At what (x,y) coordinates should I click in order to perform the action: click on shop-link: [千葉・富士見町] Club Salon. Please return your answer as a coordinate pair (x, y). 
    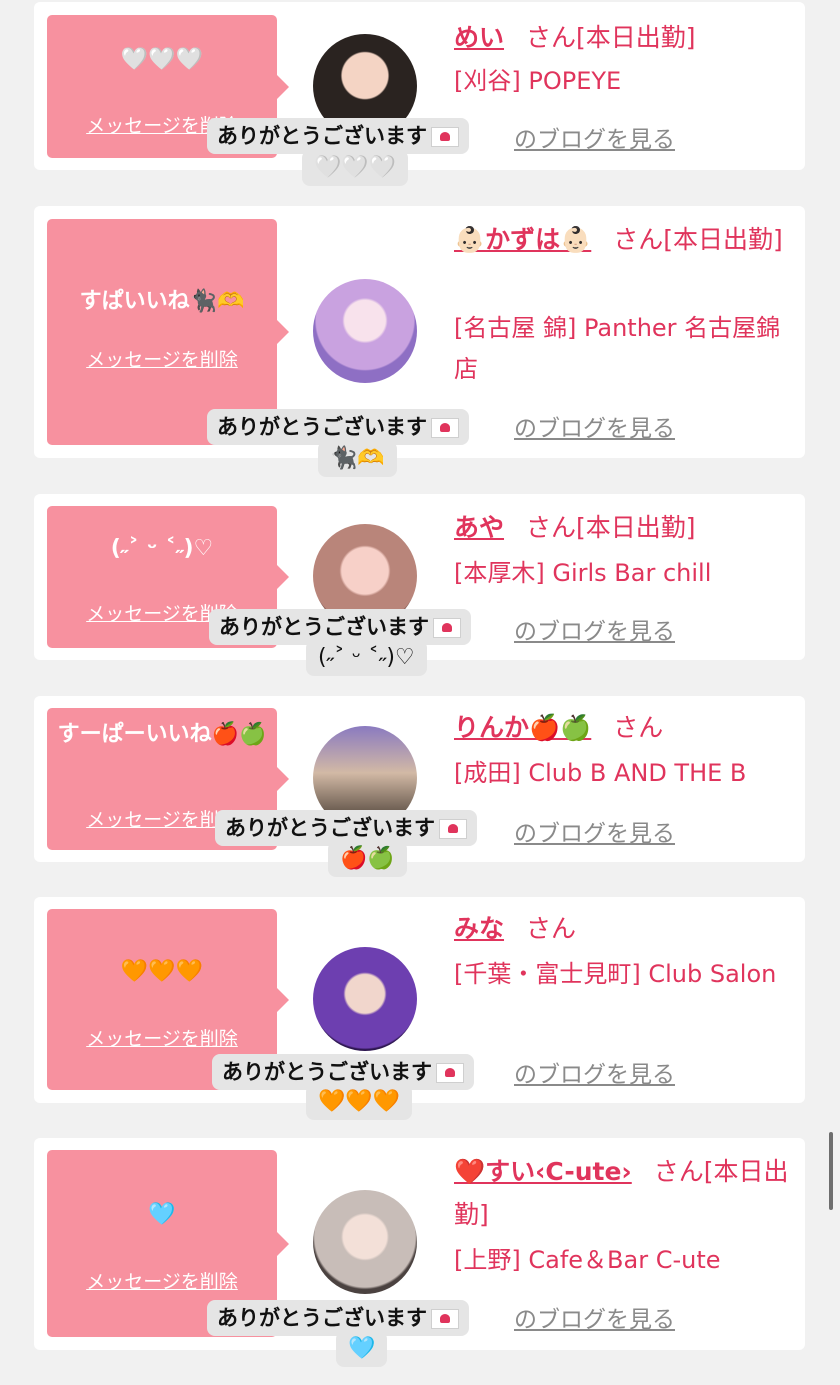
    Looking at the image, I should click on (626, 974).